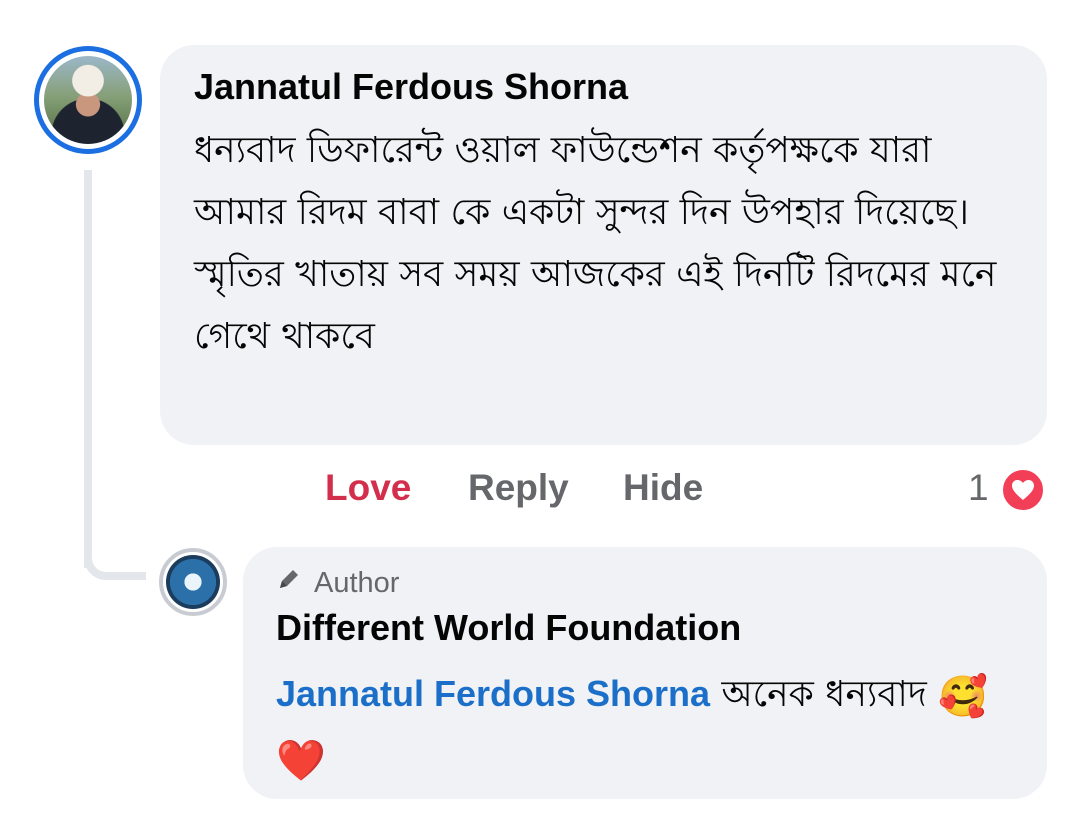 The image size is (1080, 815). Describe the element at coordinates (508, 628) in the screenshot. I see `reply-author-name: Different World Foundation` at that location.